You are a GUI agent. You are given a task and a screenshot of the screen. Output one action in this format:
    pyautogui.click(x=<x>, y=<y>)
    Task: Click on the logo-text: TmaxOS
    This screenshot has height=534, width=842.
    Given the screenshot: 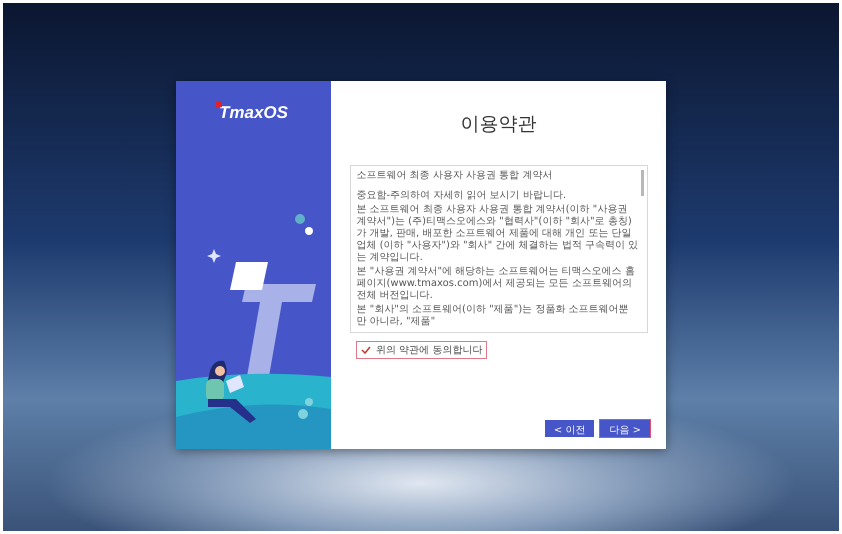 What is the action you would take?
    pyautogui.click(x=253, y=113)
    